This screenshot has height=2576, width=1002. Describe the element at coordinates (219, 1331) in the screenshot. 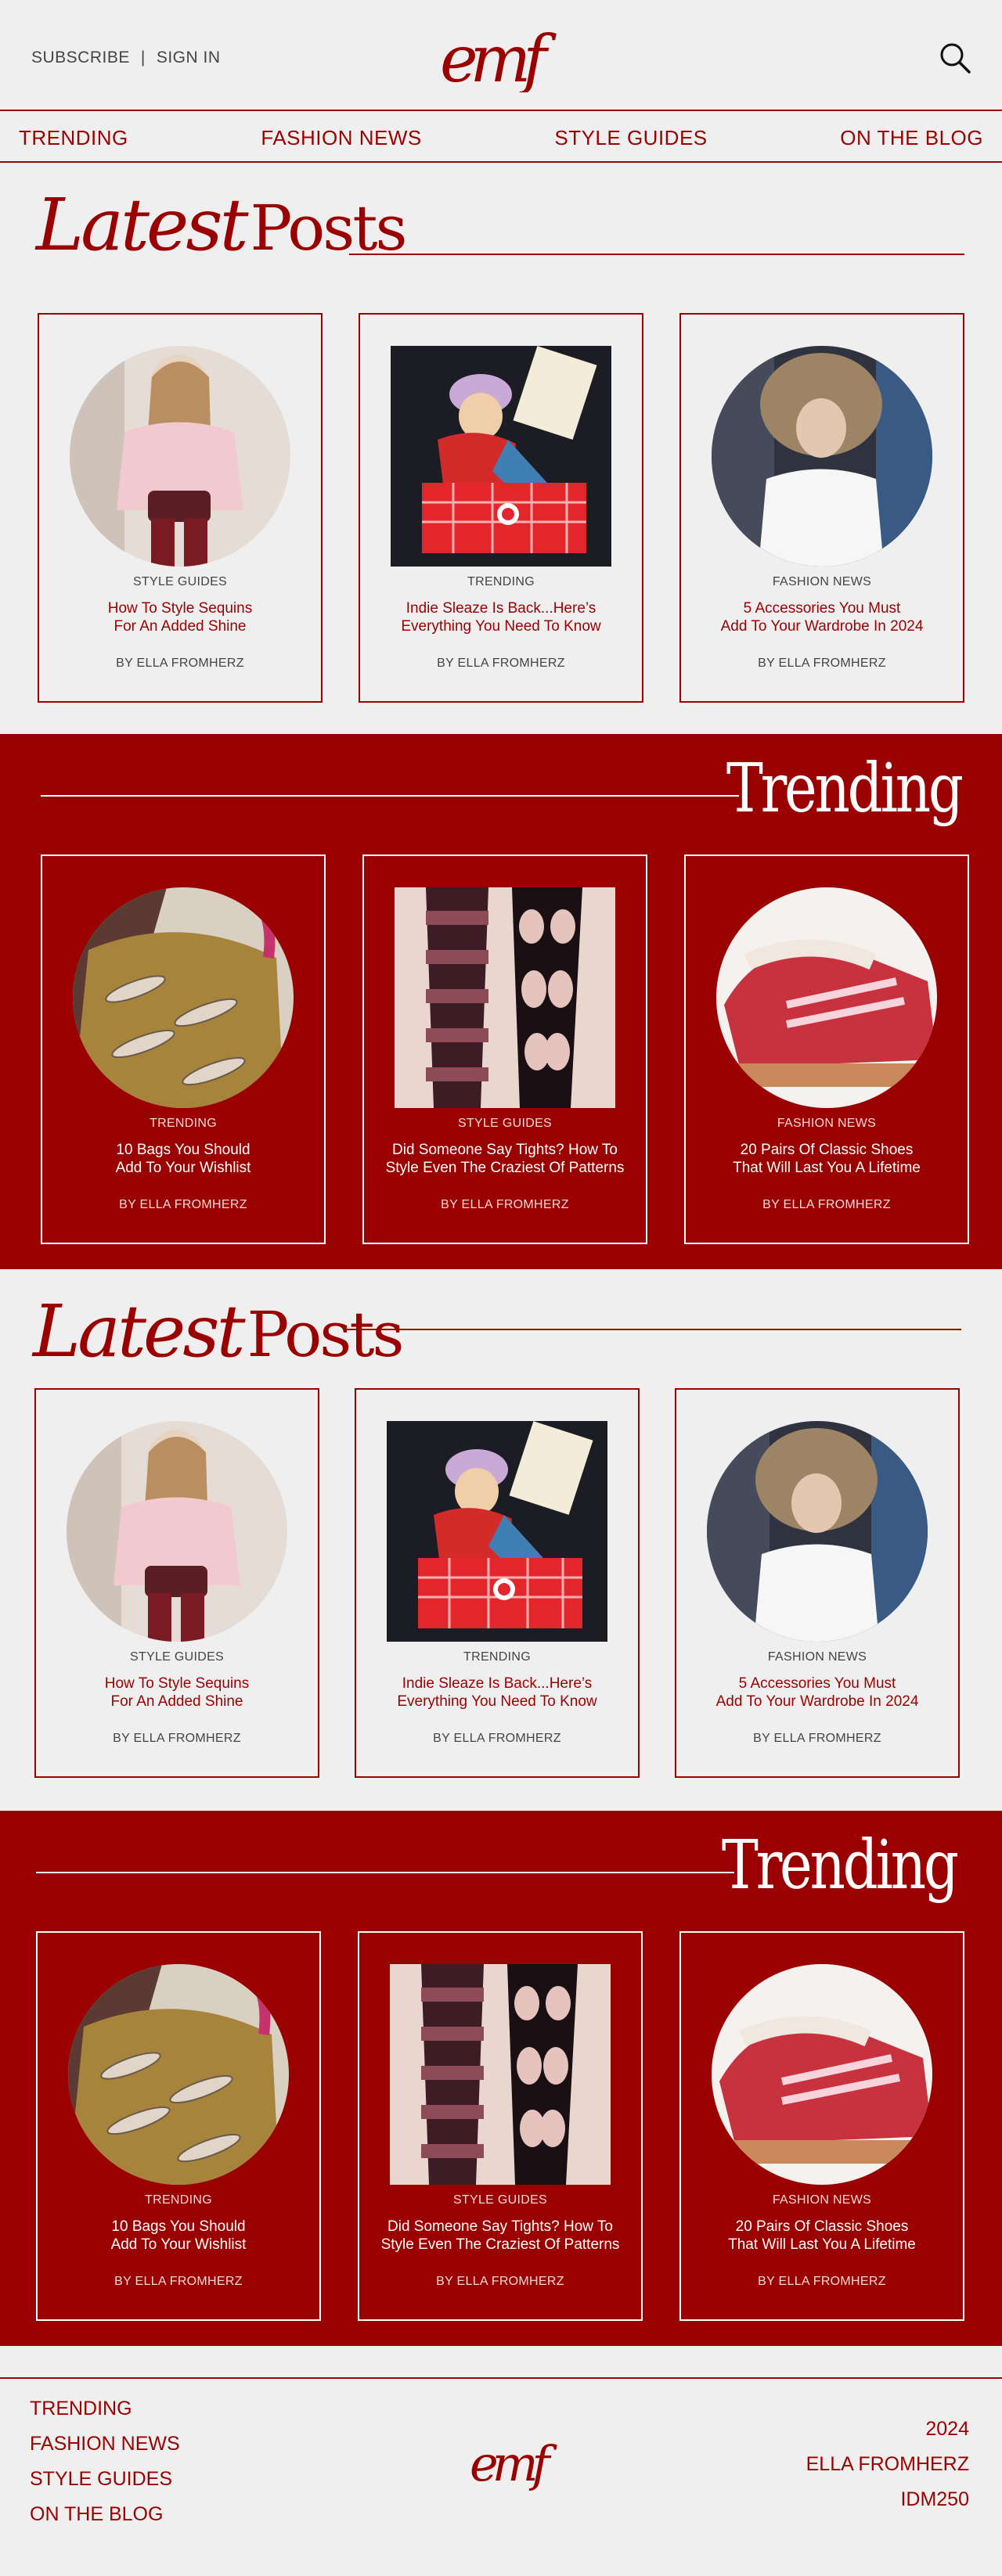

I see `section-title: Latest Posts` at that location.